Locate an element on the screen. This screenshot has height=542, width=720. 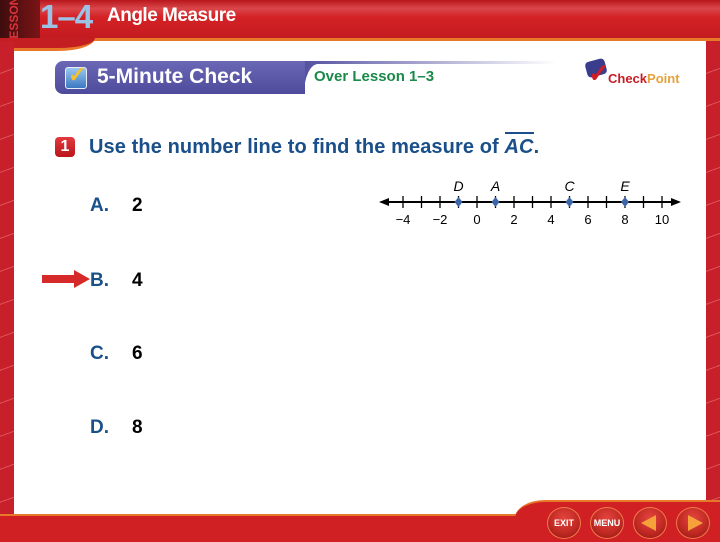
point-a is located at coordinates (495, 202).